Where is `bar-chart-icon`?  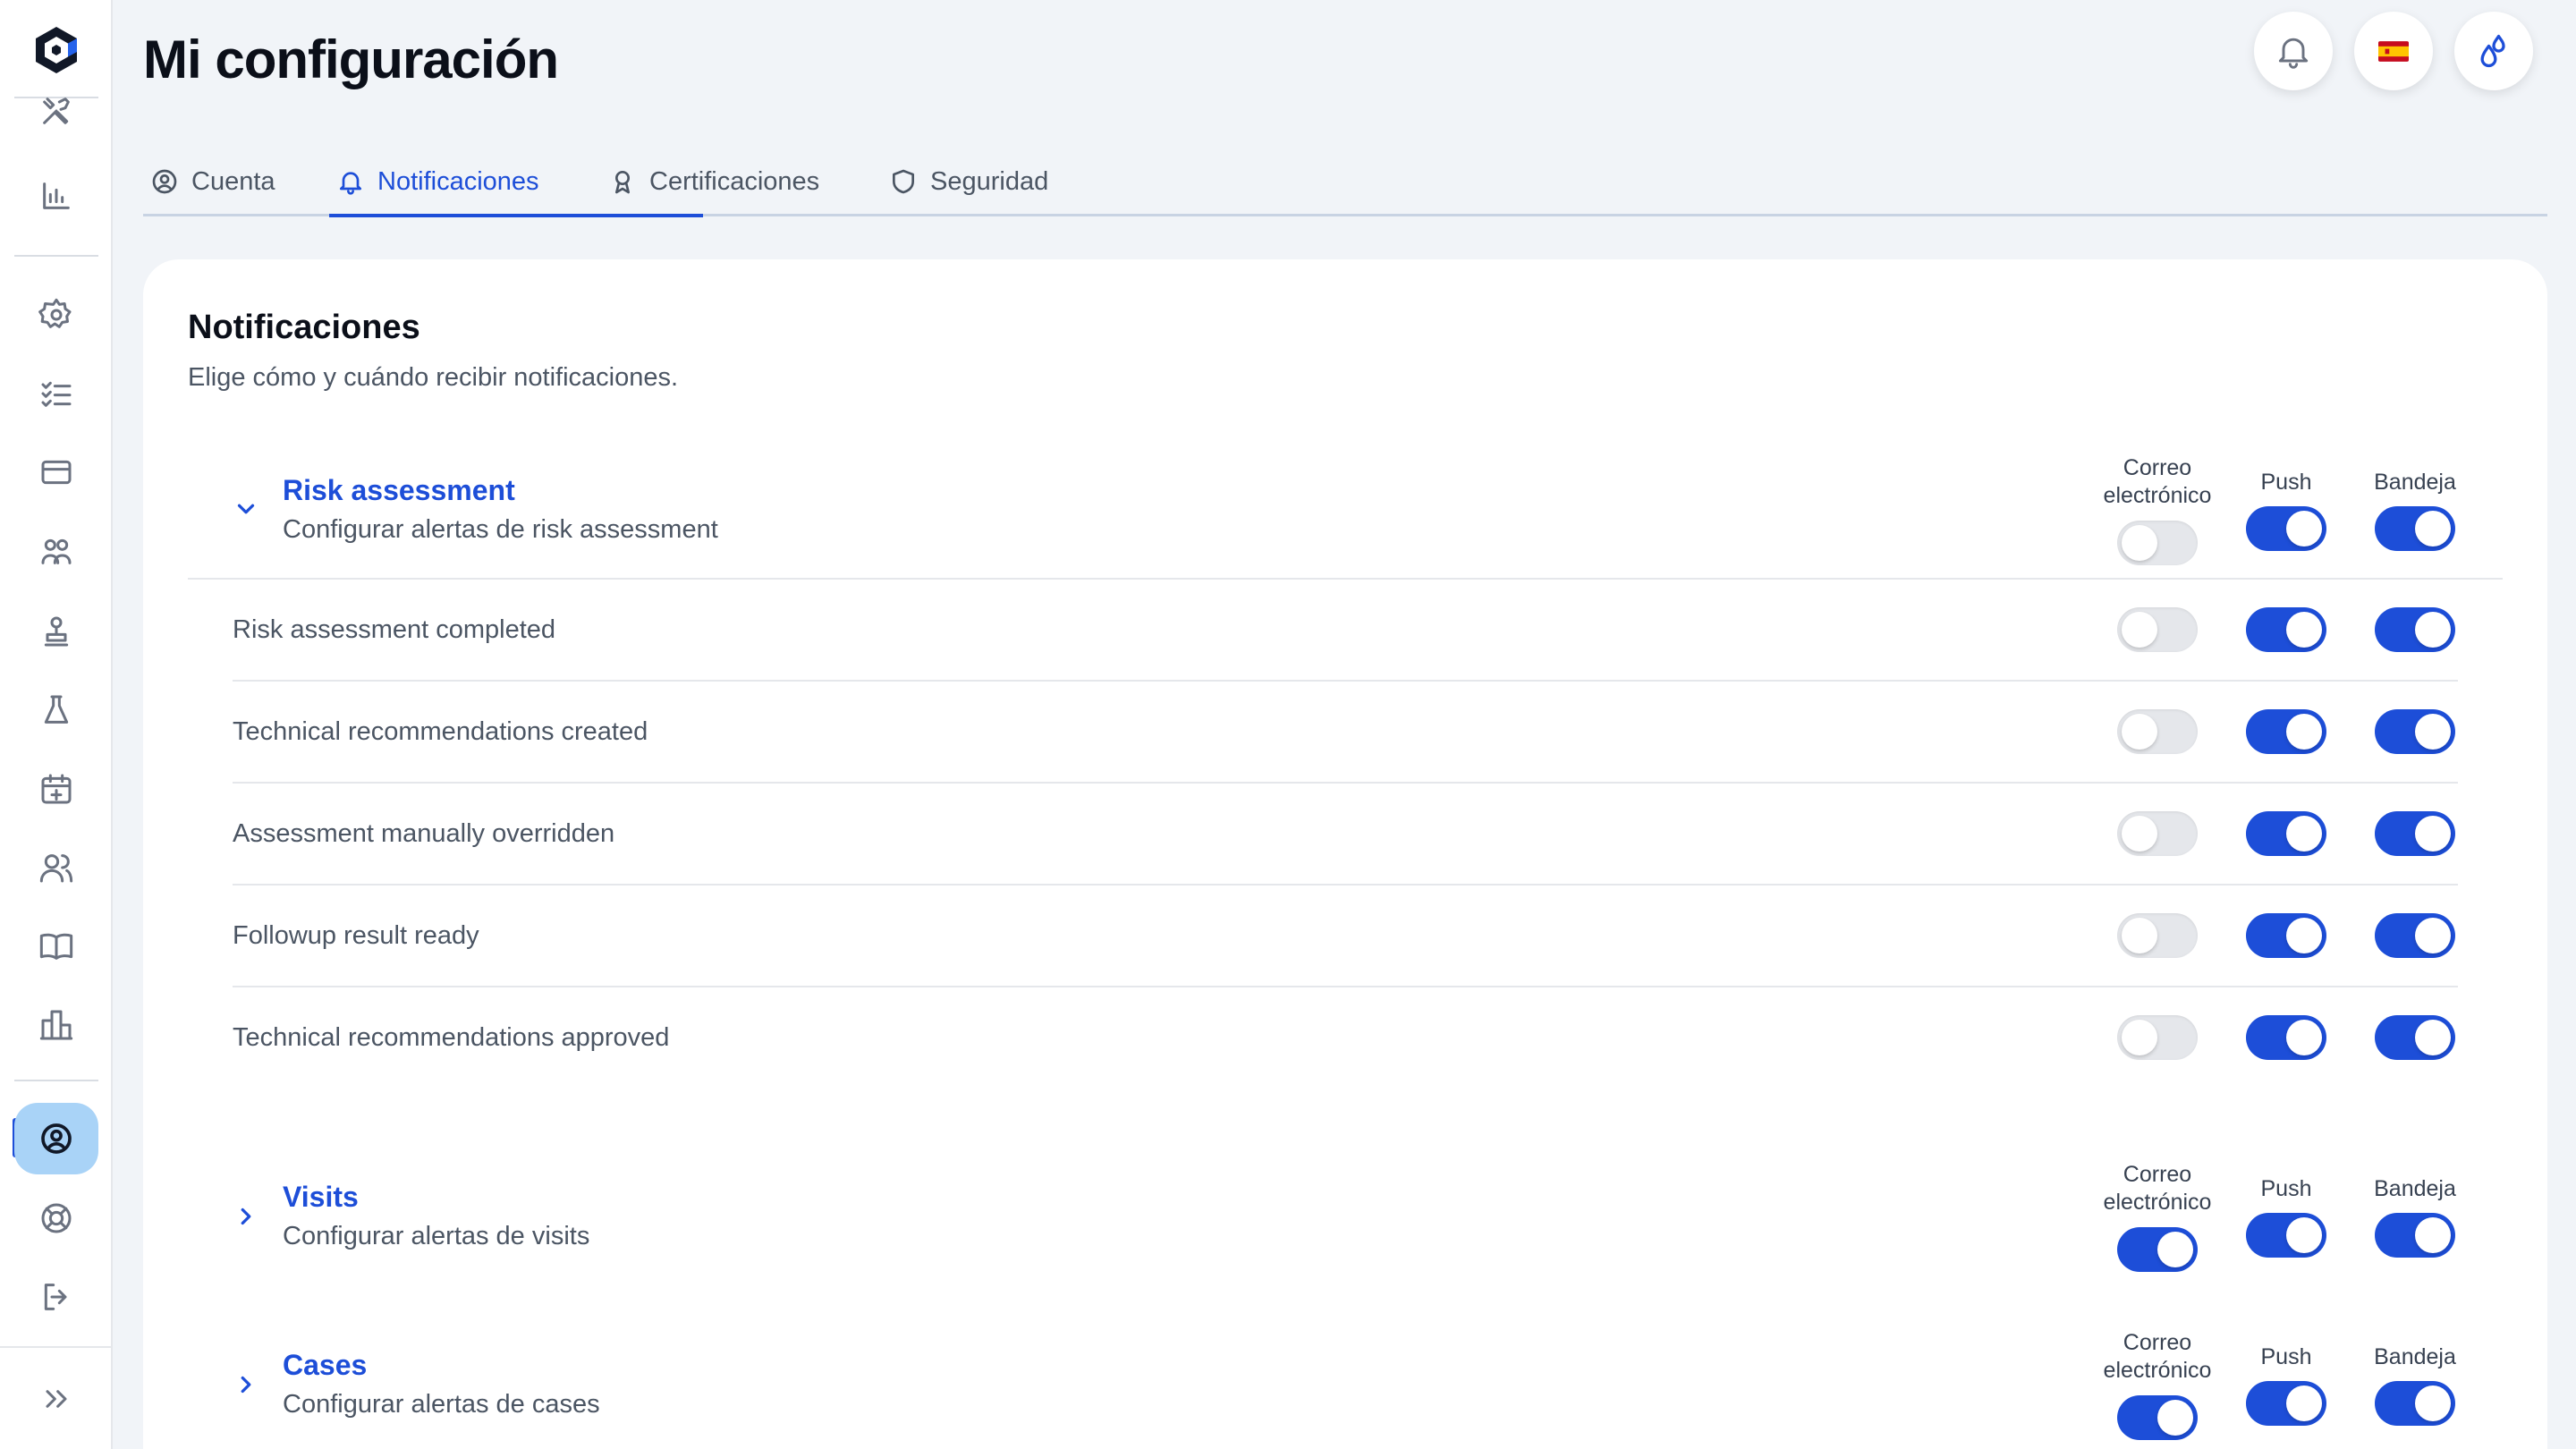 bar-chart-icon is located at coordinates (56, 195).